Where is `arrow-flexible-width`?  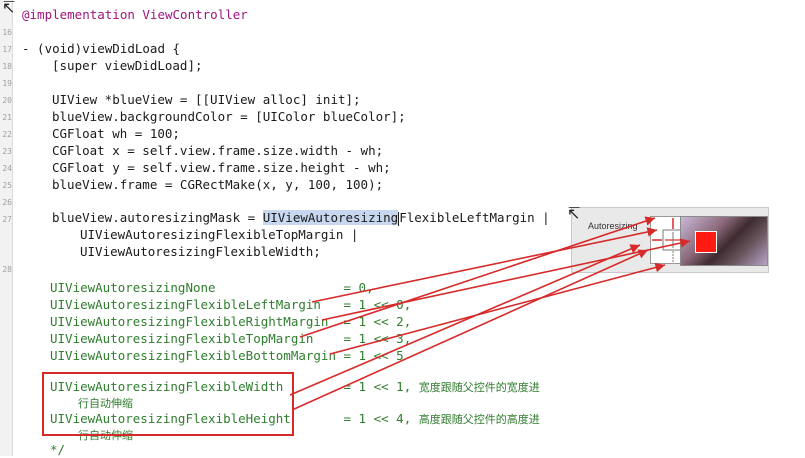
arrow-flexible-width is located at coordinates (465, 320).